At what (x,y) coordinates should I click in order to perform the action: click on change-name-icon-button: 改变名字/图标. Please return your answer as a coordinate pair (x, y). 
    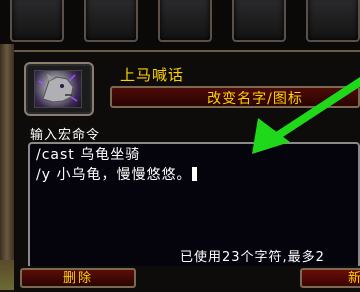
    Looking at the image, I should click on (235, 97).